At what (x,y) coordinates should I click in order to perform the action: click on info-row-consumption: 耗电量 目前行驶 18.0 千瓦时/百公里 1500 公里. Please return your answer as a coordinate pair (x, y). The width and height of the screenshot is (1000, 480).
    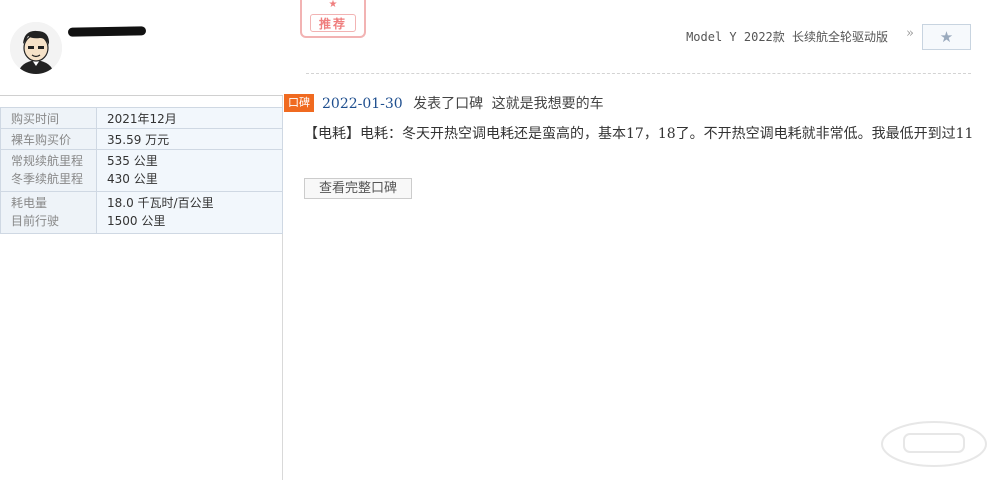
    Looking at the image, I should click on (141, 212).